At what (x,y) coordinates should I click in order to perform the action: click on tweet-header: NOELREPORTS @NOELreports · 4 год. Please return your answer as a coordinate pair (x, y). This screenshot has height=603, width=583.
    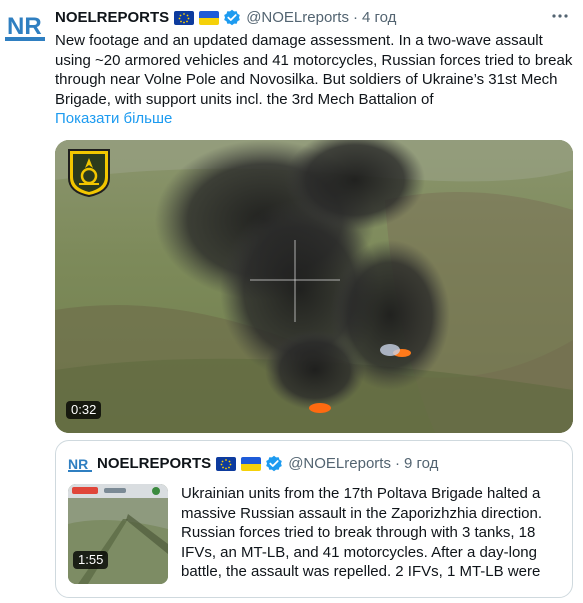
    Looking at the image, I should click on (225, 18).